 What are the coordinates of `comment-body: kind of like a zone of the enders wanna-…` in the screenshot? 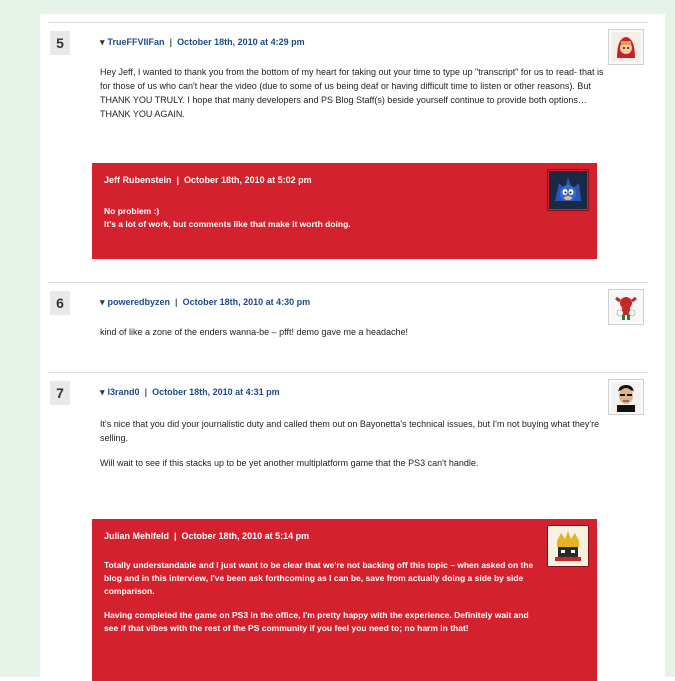 It's located at (355, 337).